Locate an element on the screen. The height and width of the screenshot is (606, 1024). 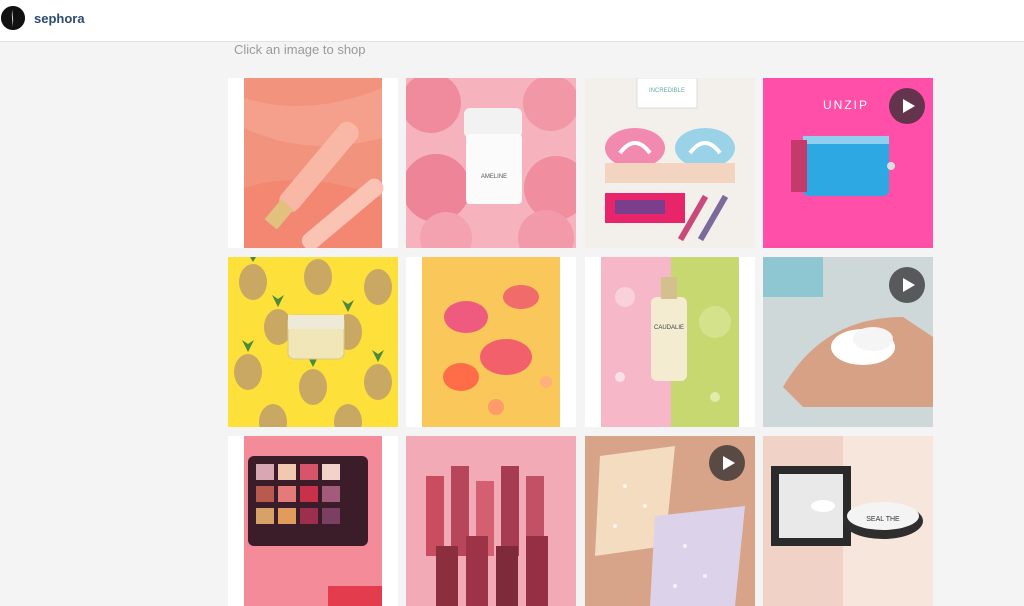
tile-lipsticks is located at coordinates (491, 521).